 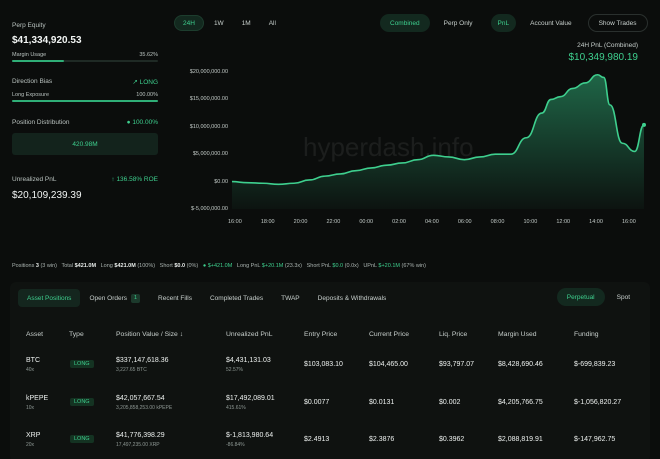 I want to click on trend-up-icon: ↗, so click(x=135, y=82).